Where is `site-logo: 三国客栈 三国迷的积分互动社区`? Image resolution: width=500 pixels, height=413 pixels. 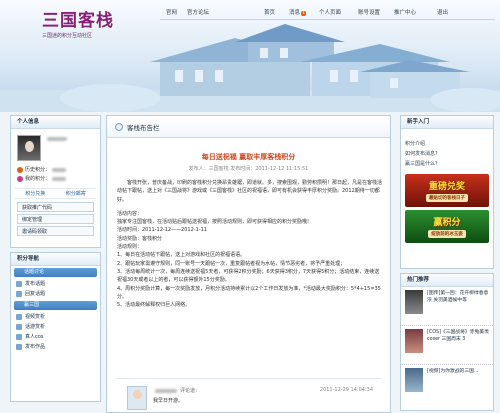 site-logo: 三国客栈 三国迷的积分互动社区 is located at coordinates (92, 23).